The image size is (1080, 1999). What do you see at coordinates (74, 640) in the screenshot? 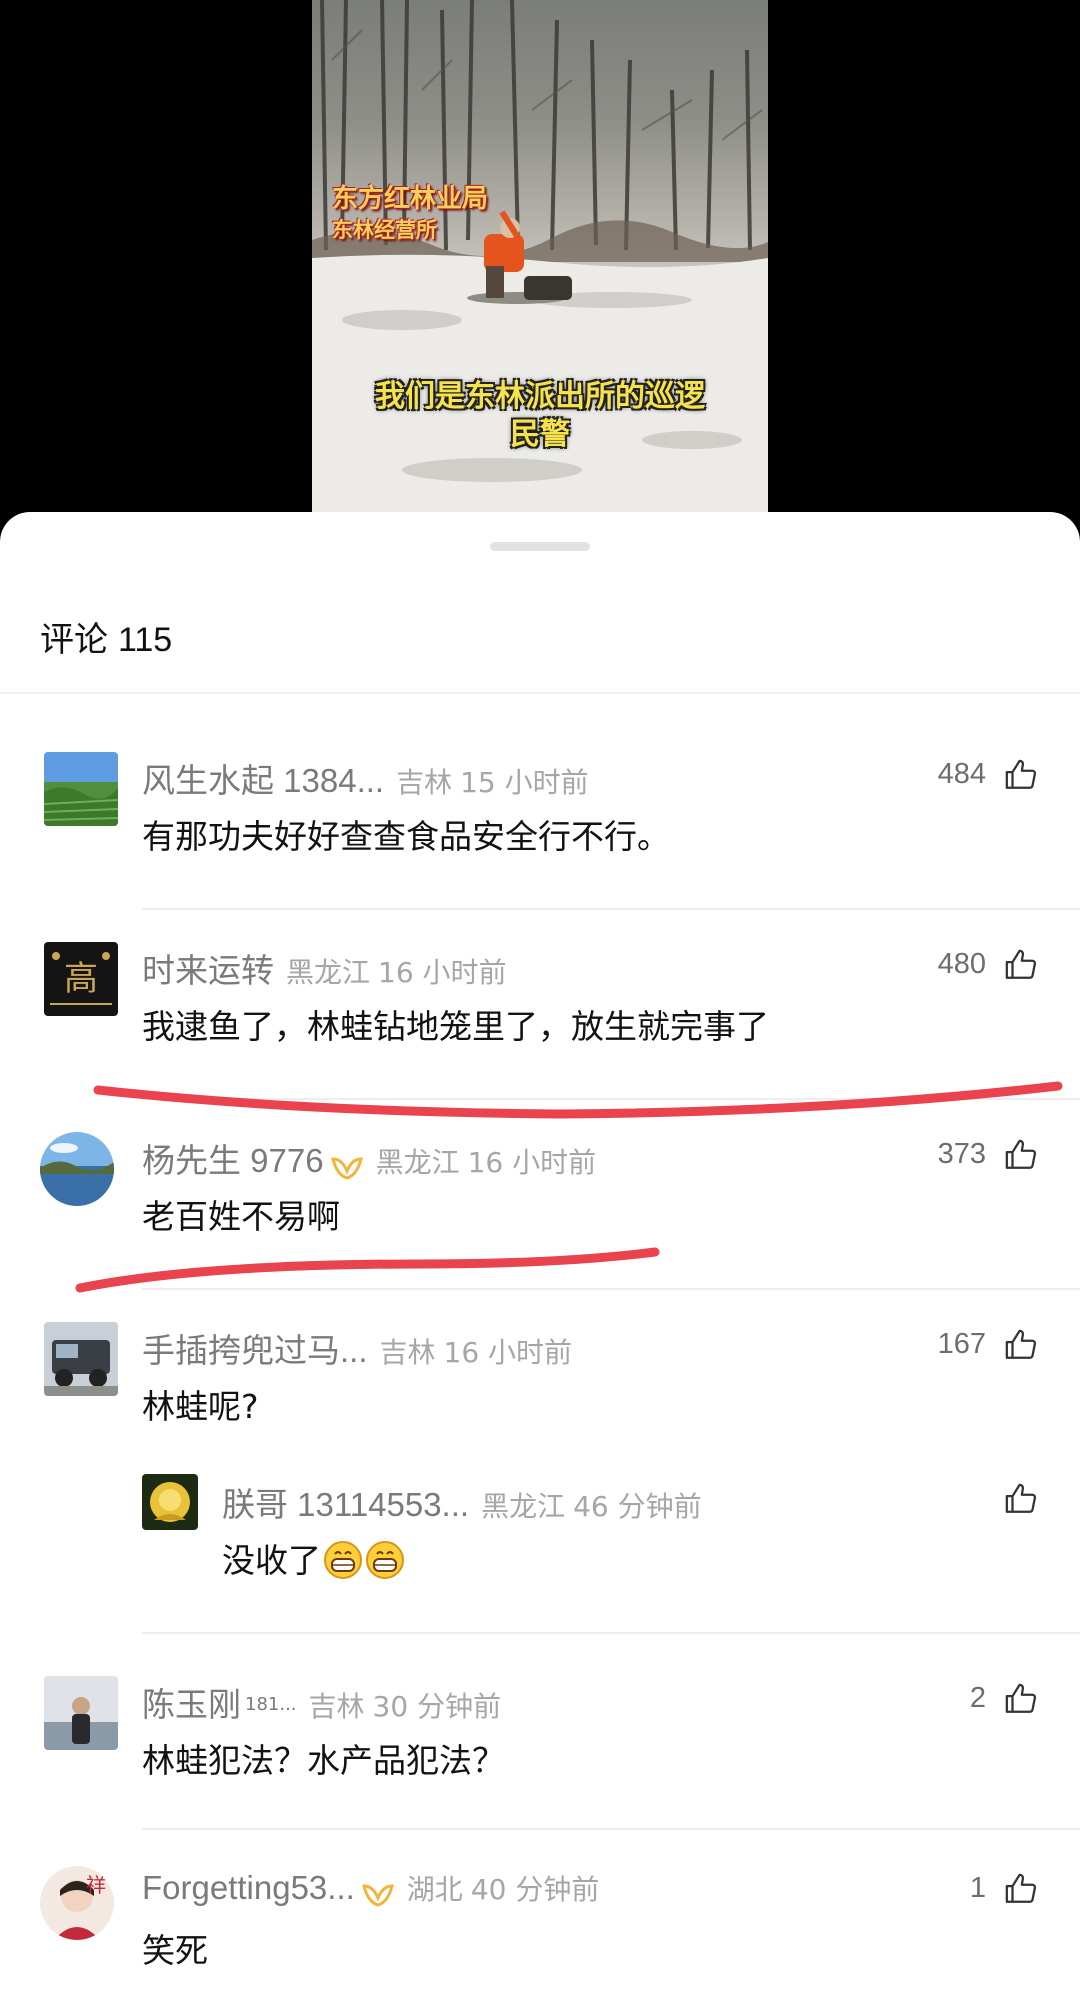
I see `comments-title-label: 评论` at bounding box center [74, 640].